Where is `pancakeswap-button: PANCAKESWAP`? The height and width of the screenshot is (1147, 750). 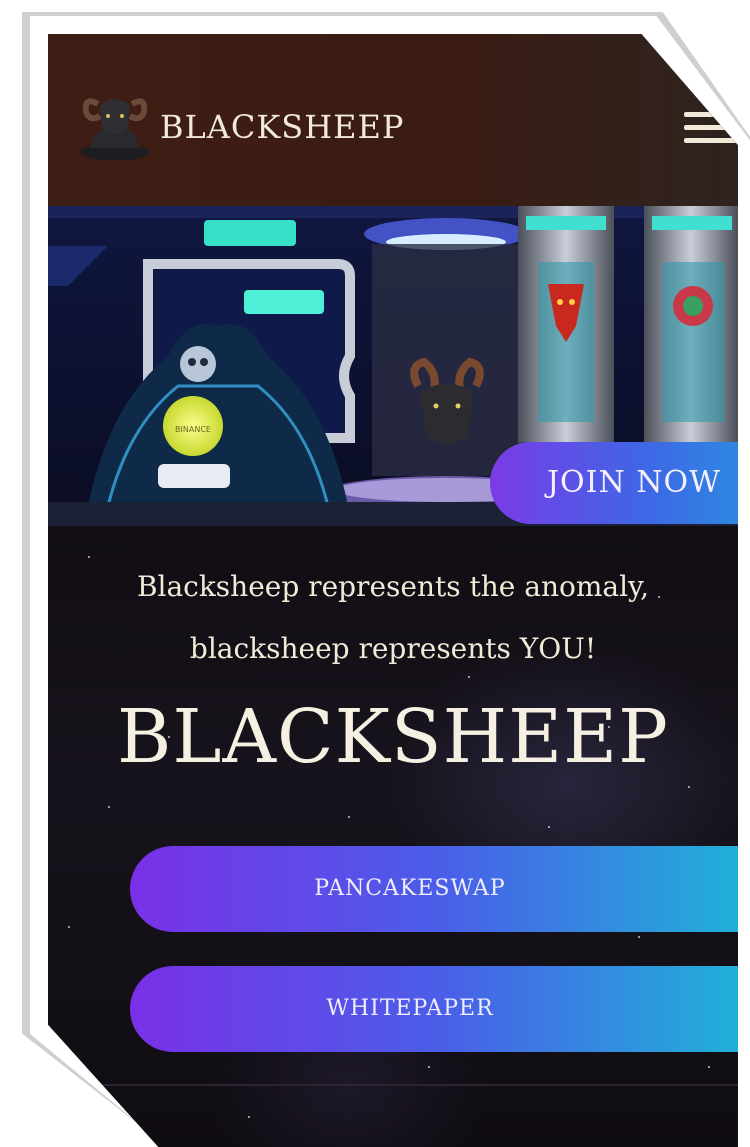 pancakeswap-button: PANCAKESWAP is located at coordinates (434, 889).